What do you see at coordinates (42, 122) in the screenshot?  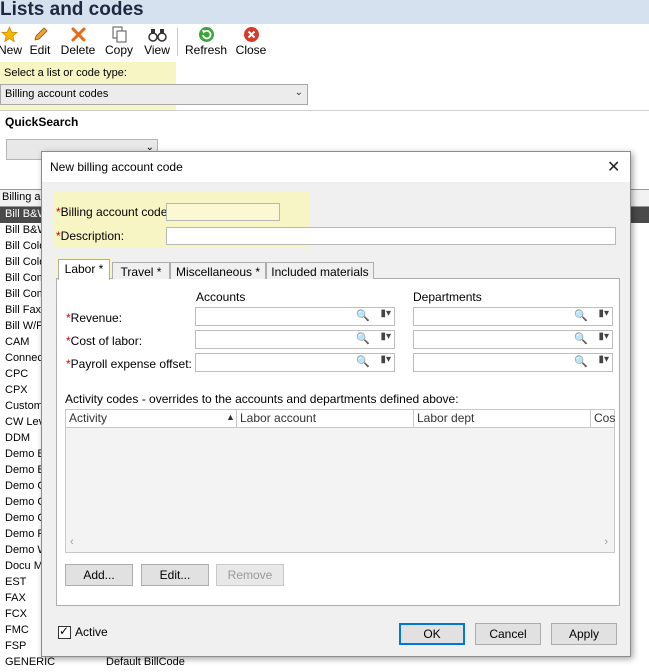 I see `quicksearch-label: QuickSearch` at bounding box center [42, 122].